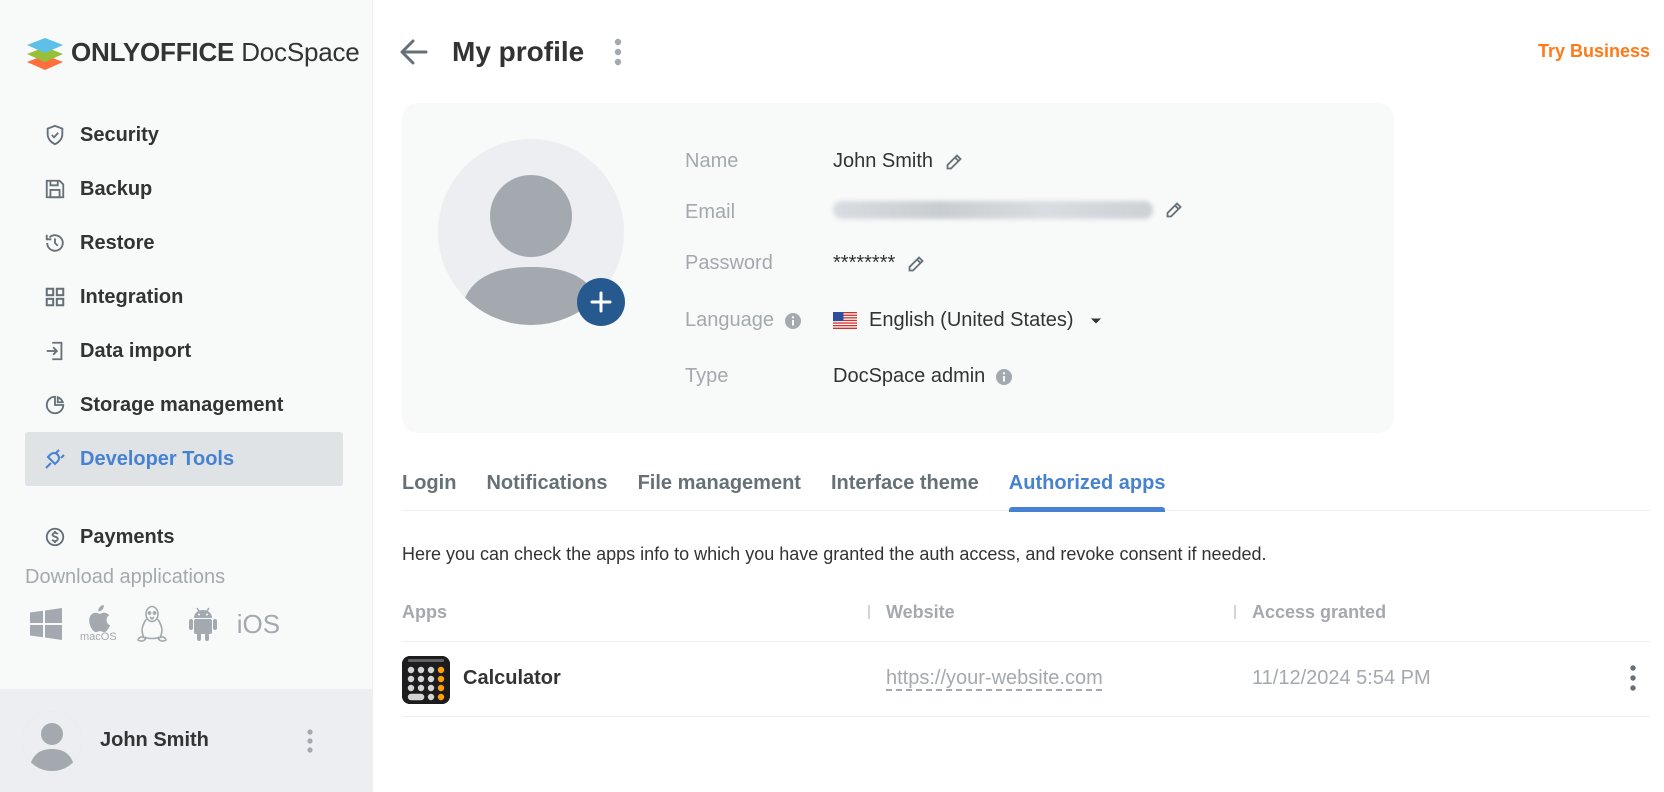 The height and width of the screenshot is (792, 1664). I want to click on type-value: DocSpace admin, so click(923, 376).